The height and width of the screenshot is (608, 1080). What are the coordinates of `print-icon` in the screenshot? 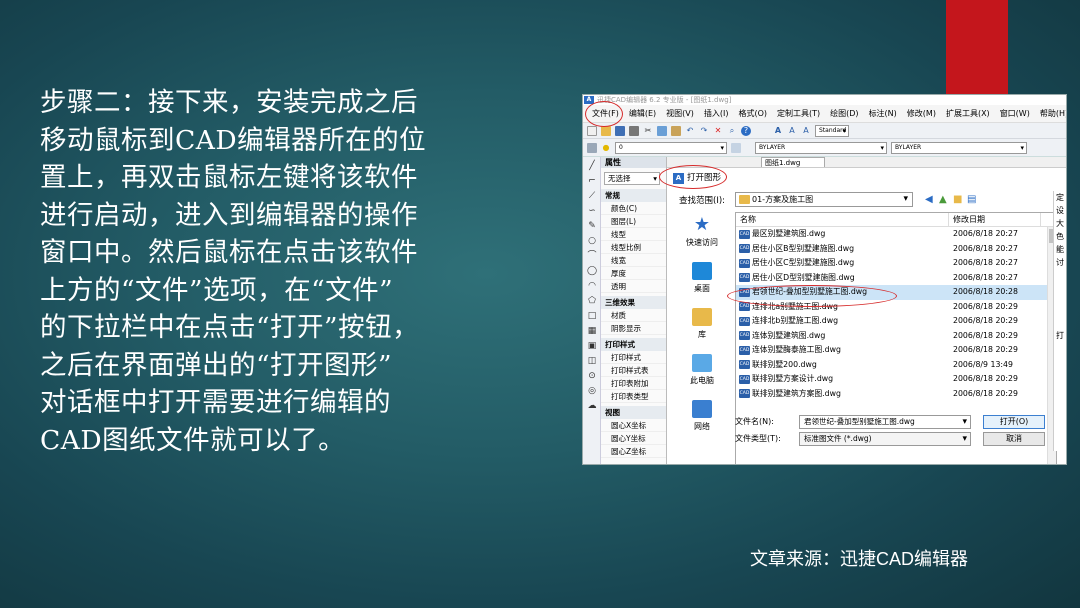 It's located at (634, 130).